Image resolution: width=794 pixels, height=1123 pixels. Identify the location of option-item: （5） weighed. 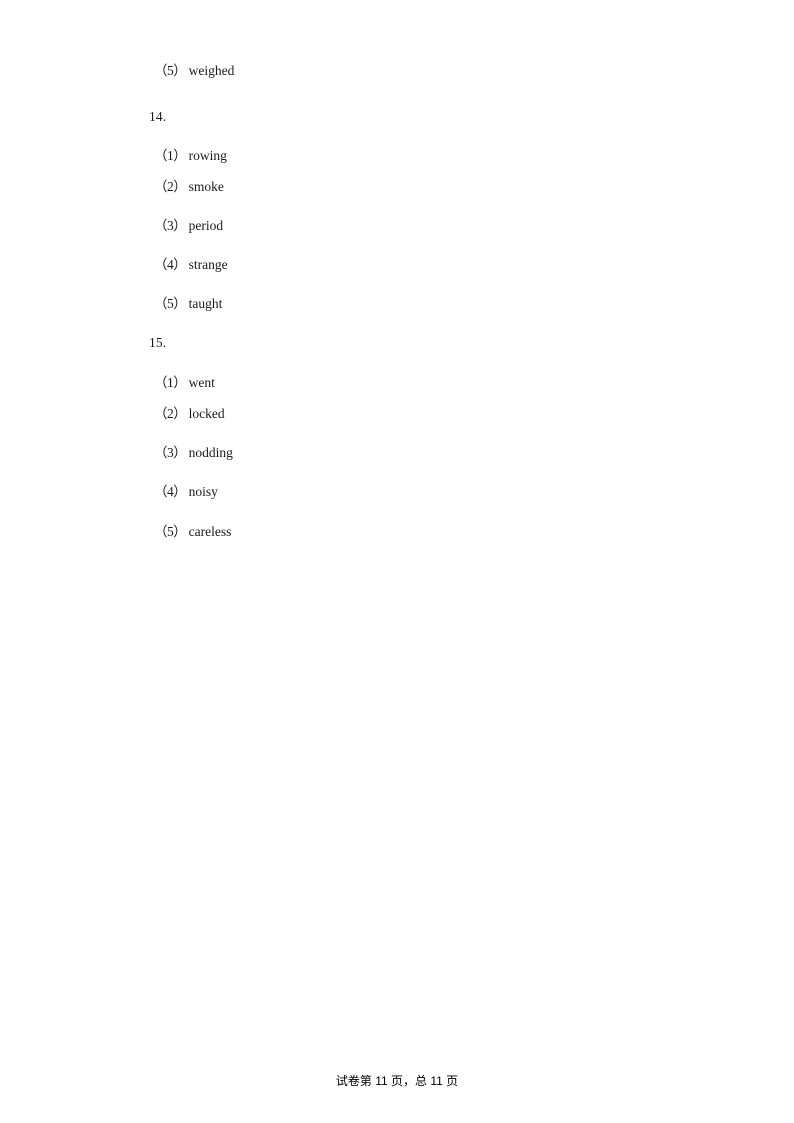
(192, 71).